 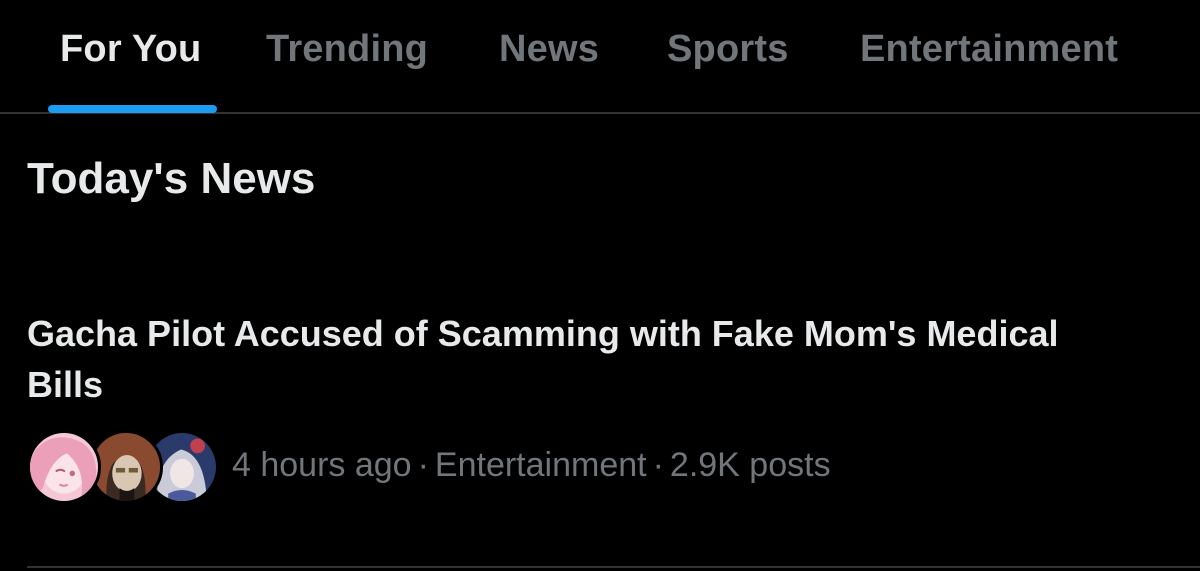 I want to click on divider, so click(x=613, y=567).